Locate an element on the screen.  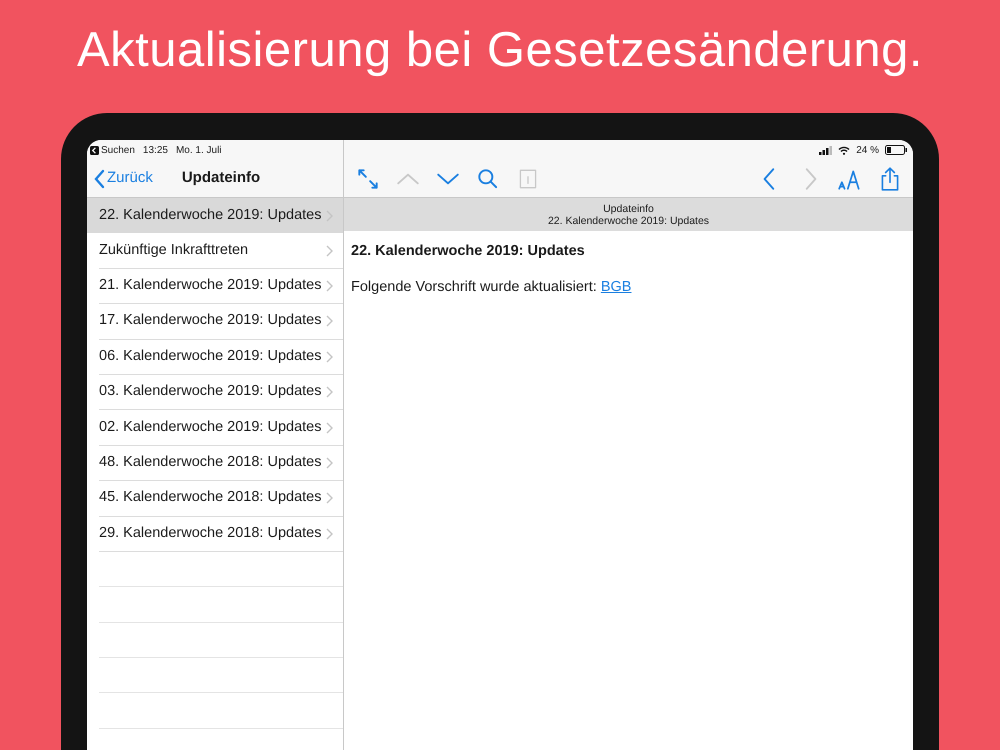
detail-heading: 22. Kalenderwoche 2019: Updates is located at coordinates (468, 251).